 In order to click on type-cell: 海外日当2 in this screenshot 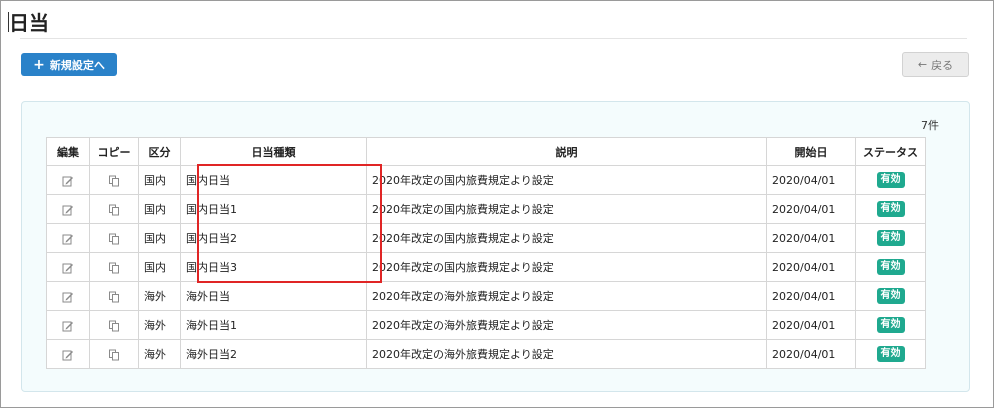, I will do `click(273, 354)`.